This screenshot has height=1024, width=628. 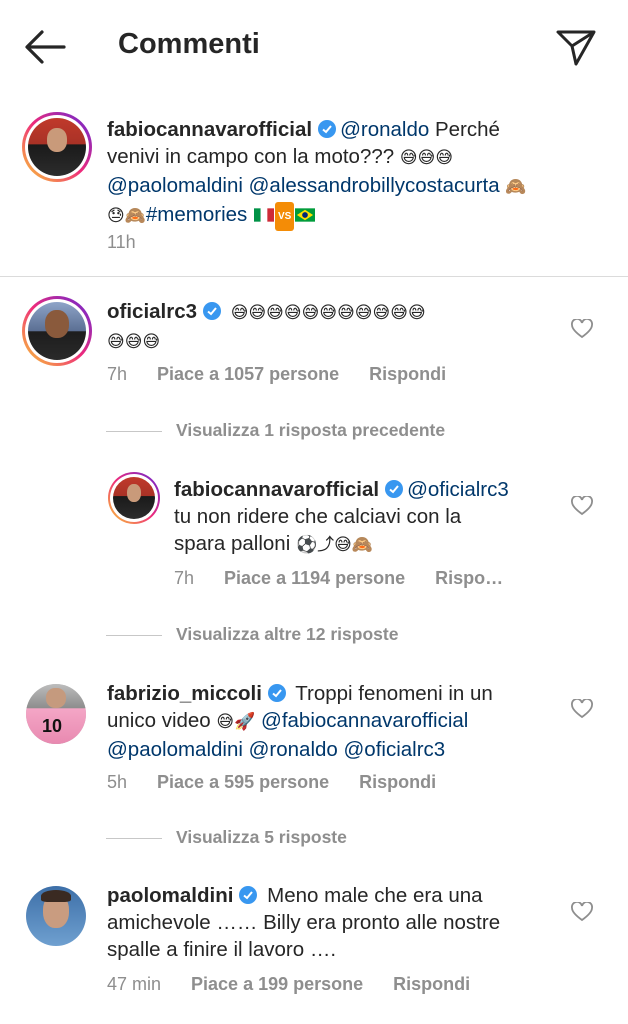 I want to click on view-replies-label: Visualizza 5 risposte, so click(x=261, y=837).